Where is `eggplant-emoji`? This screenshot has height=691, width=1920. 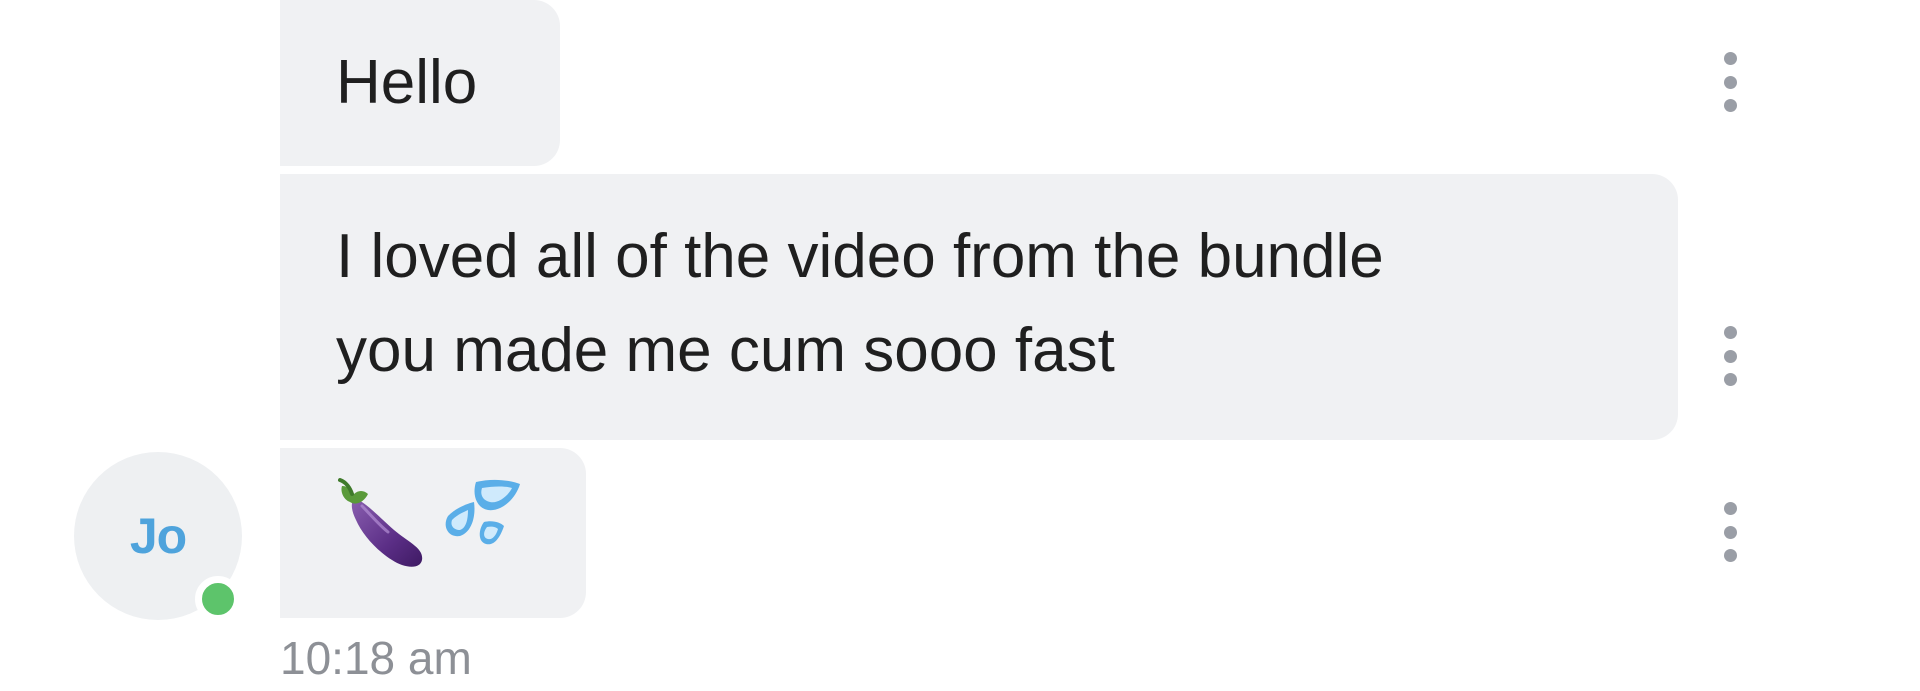
eggplant-emoji is located at coordinates (380, 522).